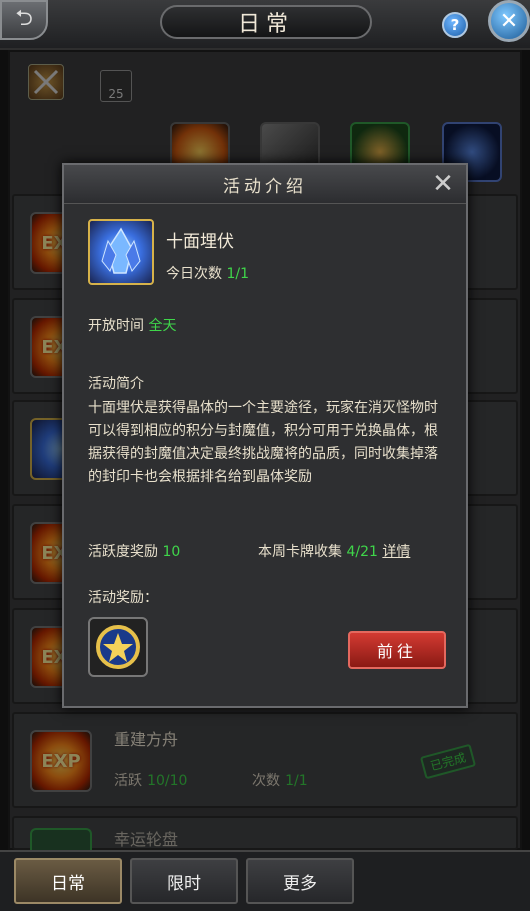  Describe the element at coordinates (397, 650) in the screenshot. I see `go-button: 前往` at that location.